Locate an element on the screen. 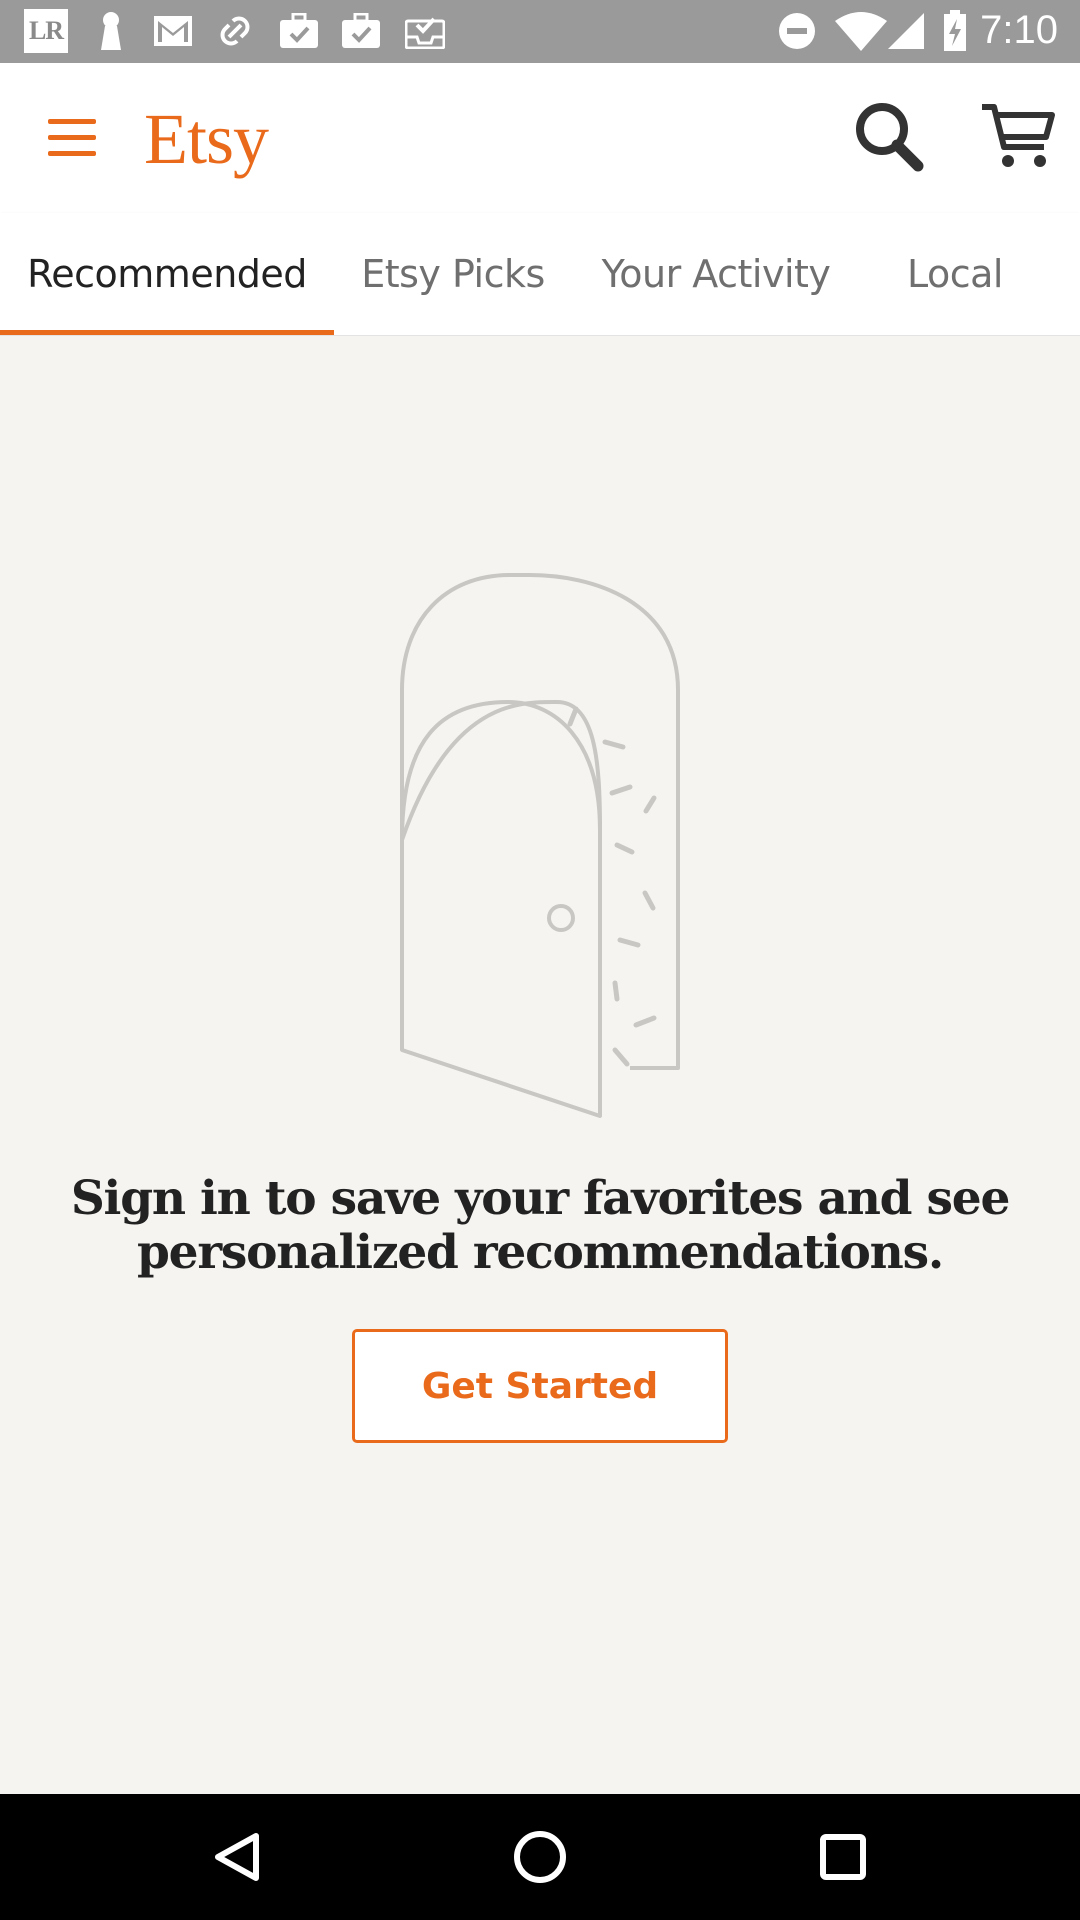  link-icon is located at coordinates (235, 31).